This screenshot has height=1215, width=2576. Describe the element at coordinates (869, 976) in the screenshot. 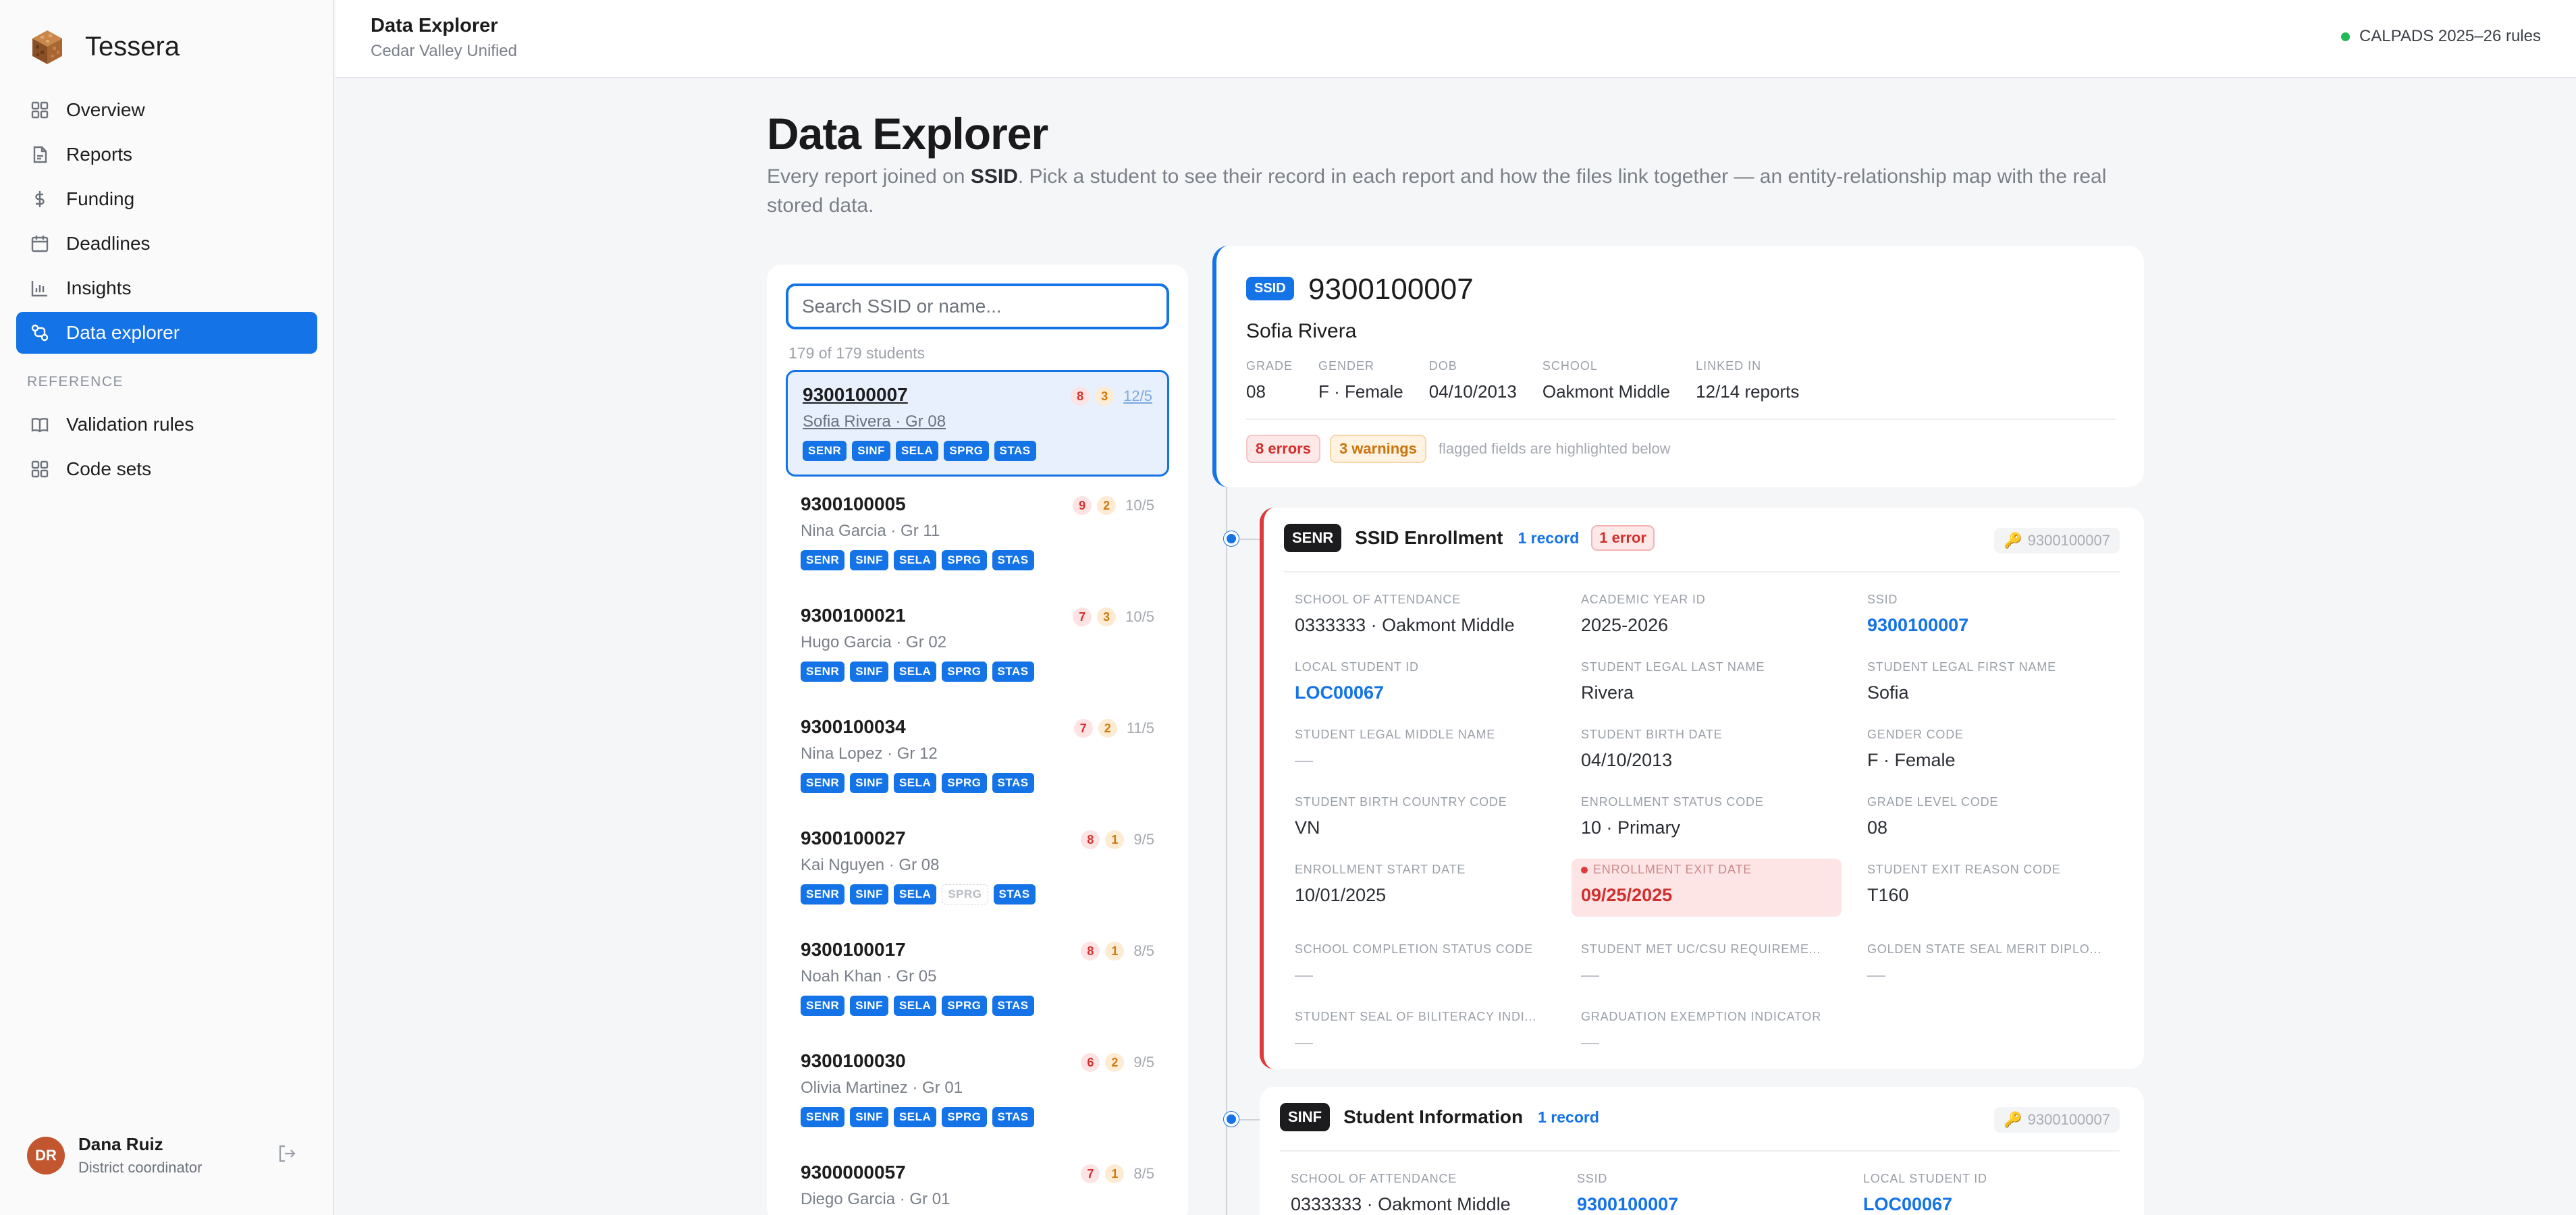

I see `student-name: Noah Khan · Gr 05` at that location.